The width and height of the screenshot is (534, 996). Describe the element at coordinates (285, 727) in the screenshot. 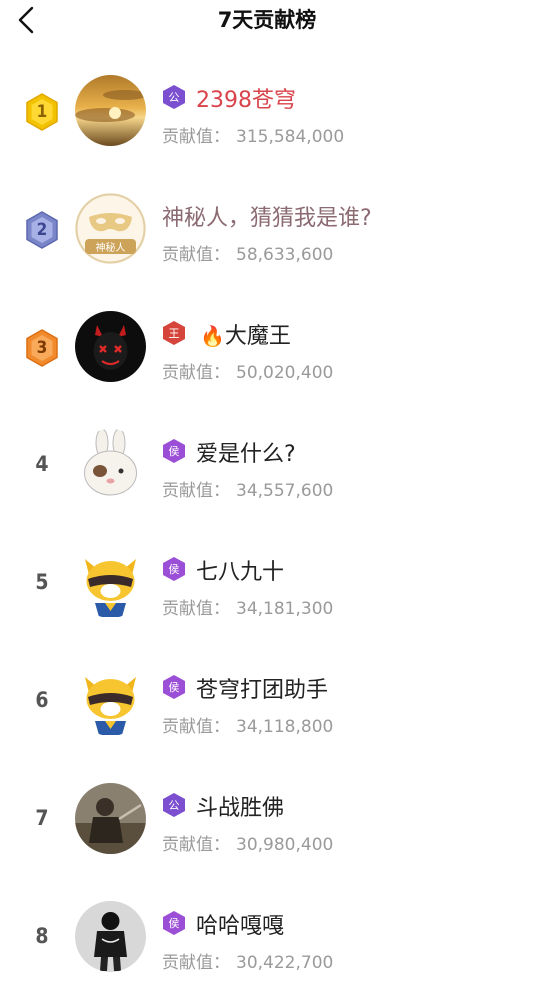

I see `contribution-number: 34,118,800` at that location.